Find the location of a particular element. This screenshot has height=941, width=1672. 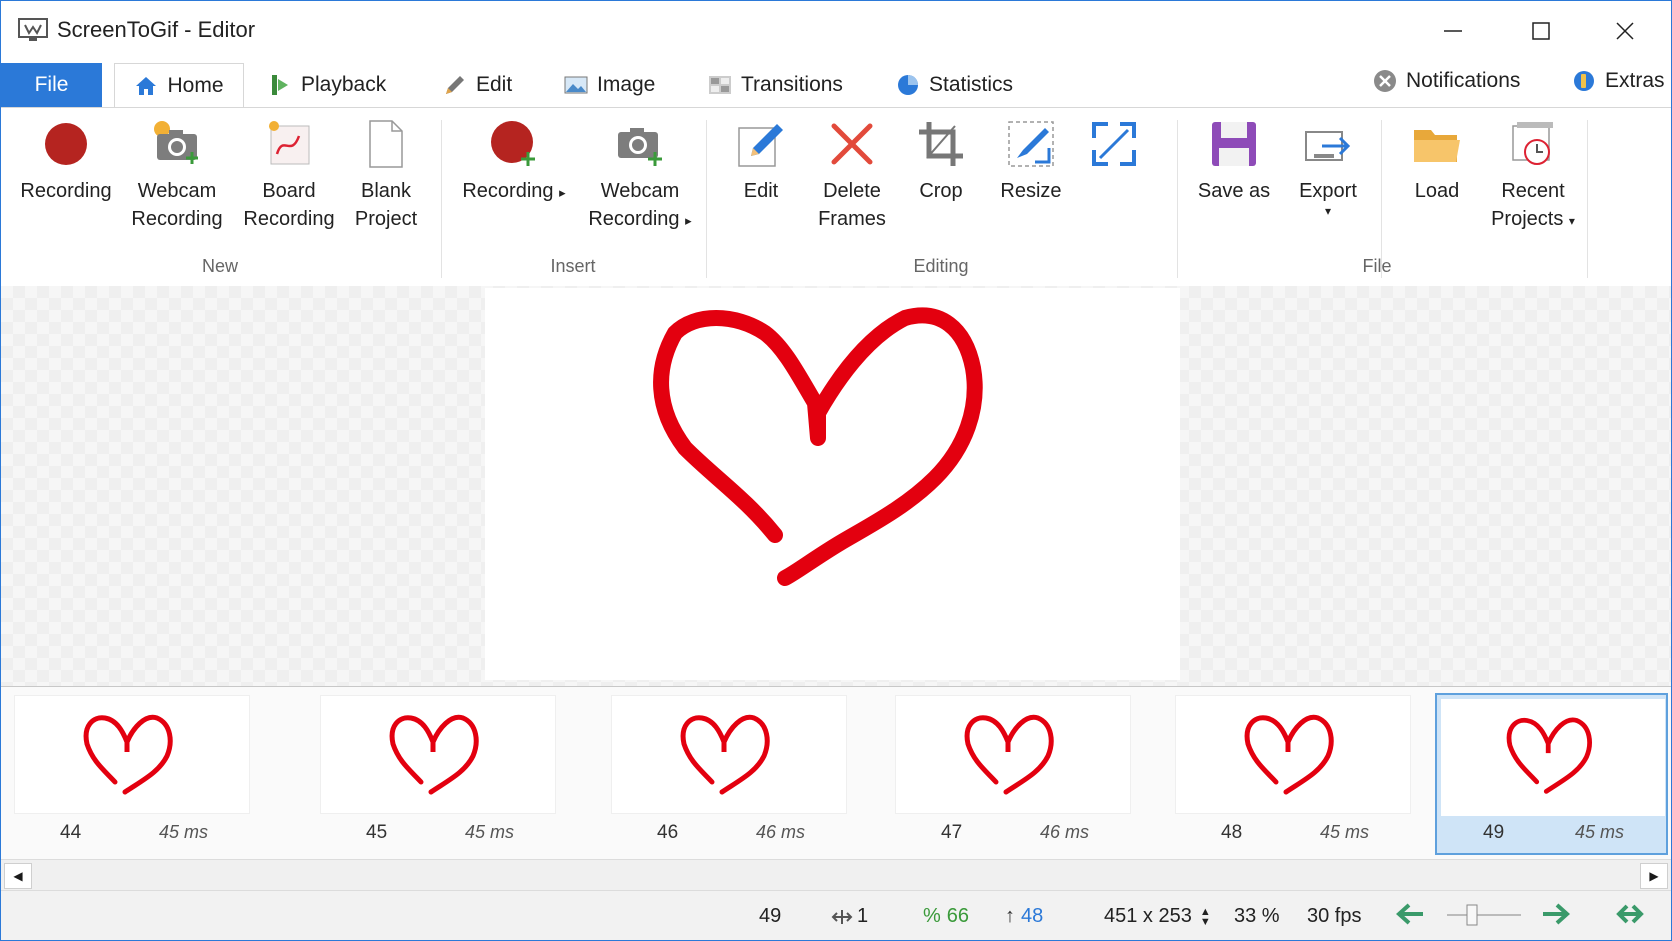

tab-edit: Edit is located at coordinates (477, 85).